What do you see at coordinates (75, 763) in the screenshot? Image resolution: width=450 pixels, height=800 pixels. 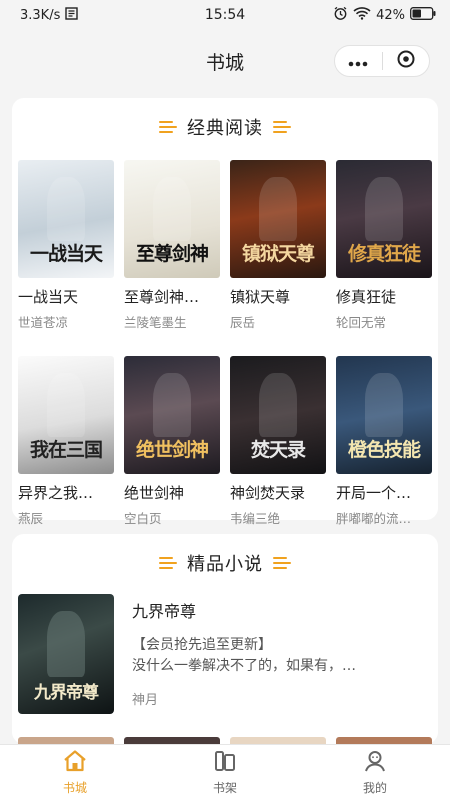 I see `home-icon` at bounding box center [75, 763].